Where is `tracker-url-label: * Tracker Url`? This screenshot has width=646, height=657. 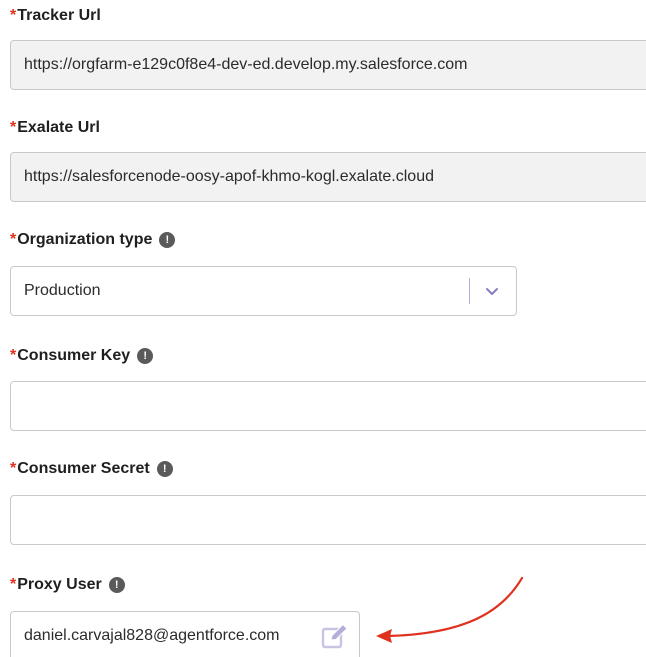
tracker-url-label: * Tracker Url is located at coordinates (55, 16).